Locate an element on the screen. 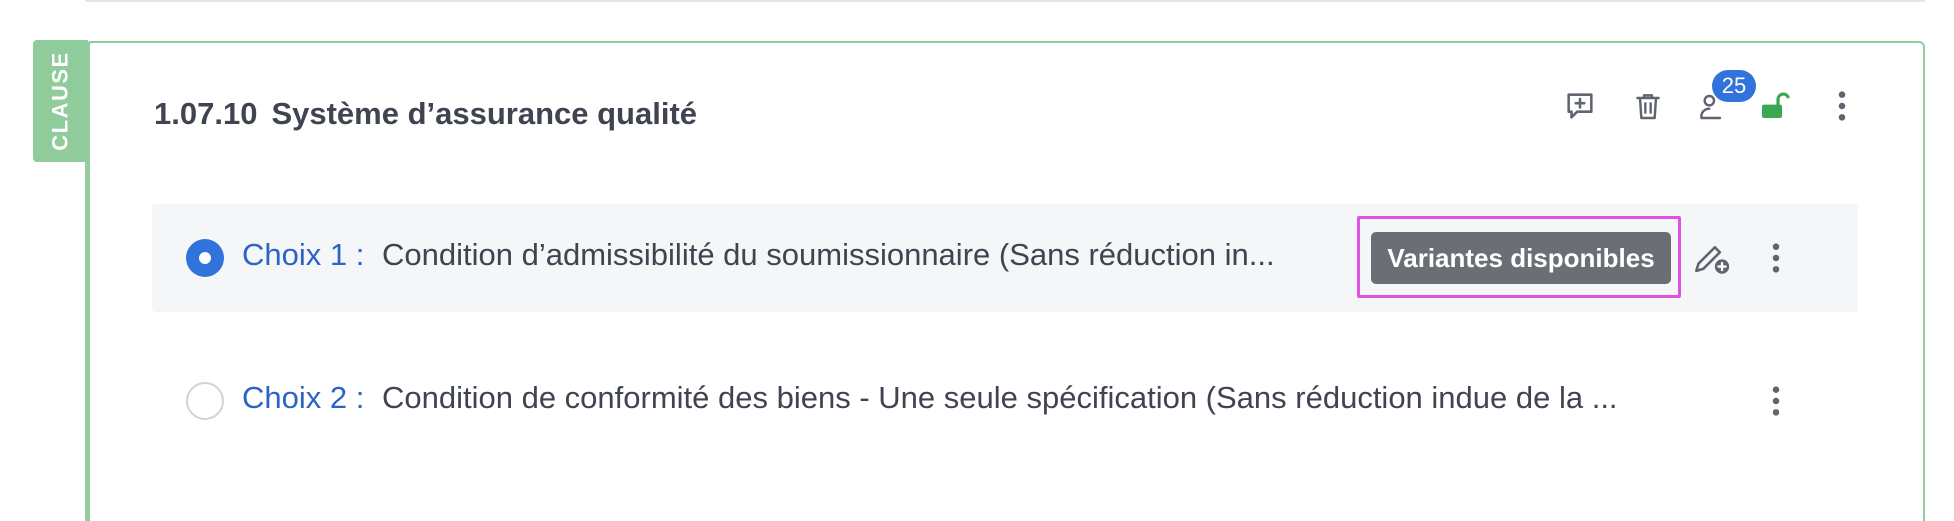 The image size is (1954, 521). edit-add-icon is located at coordinates (1712, 260).